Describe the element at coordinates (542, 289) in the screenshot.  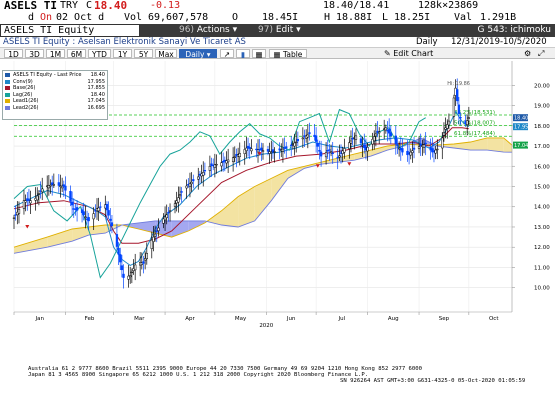
I see `y-tick-label: 10.00` at that location.